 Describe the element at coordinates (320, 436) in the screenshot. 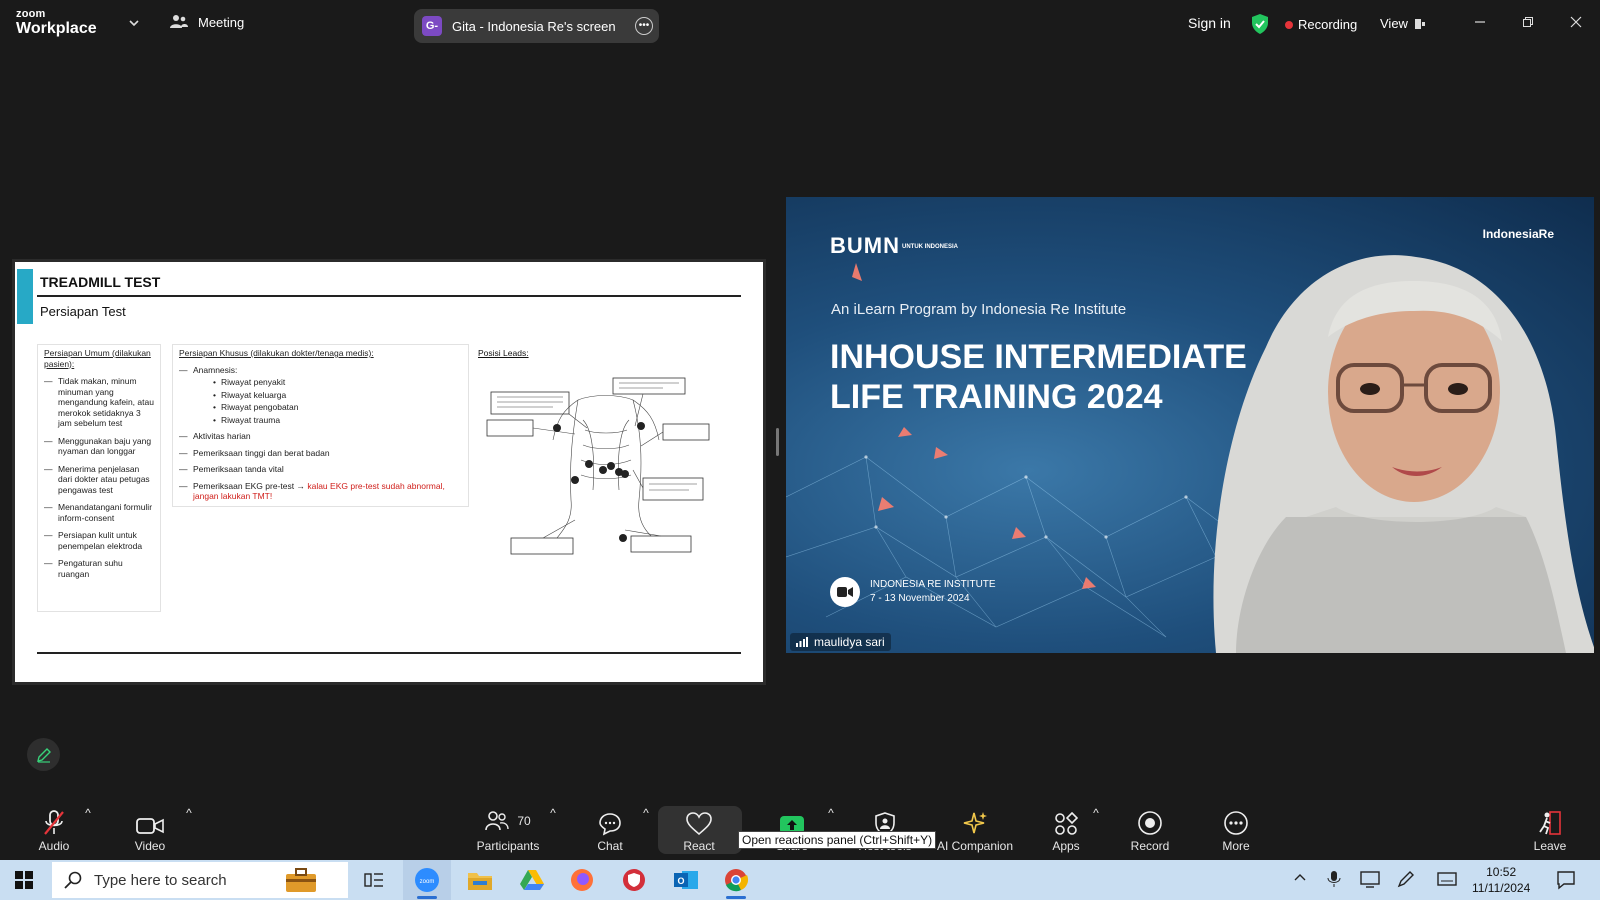

I see `list-item: Aktivitas harian` at that location.